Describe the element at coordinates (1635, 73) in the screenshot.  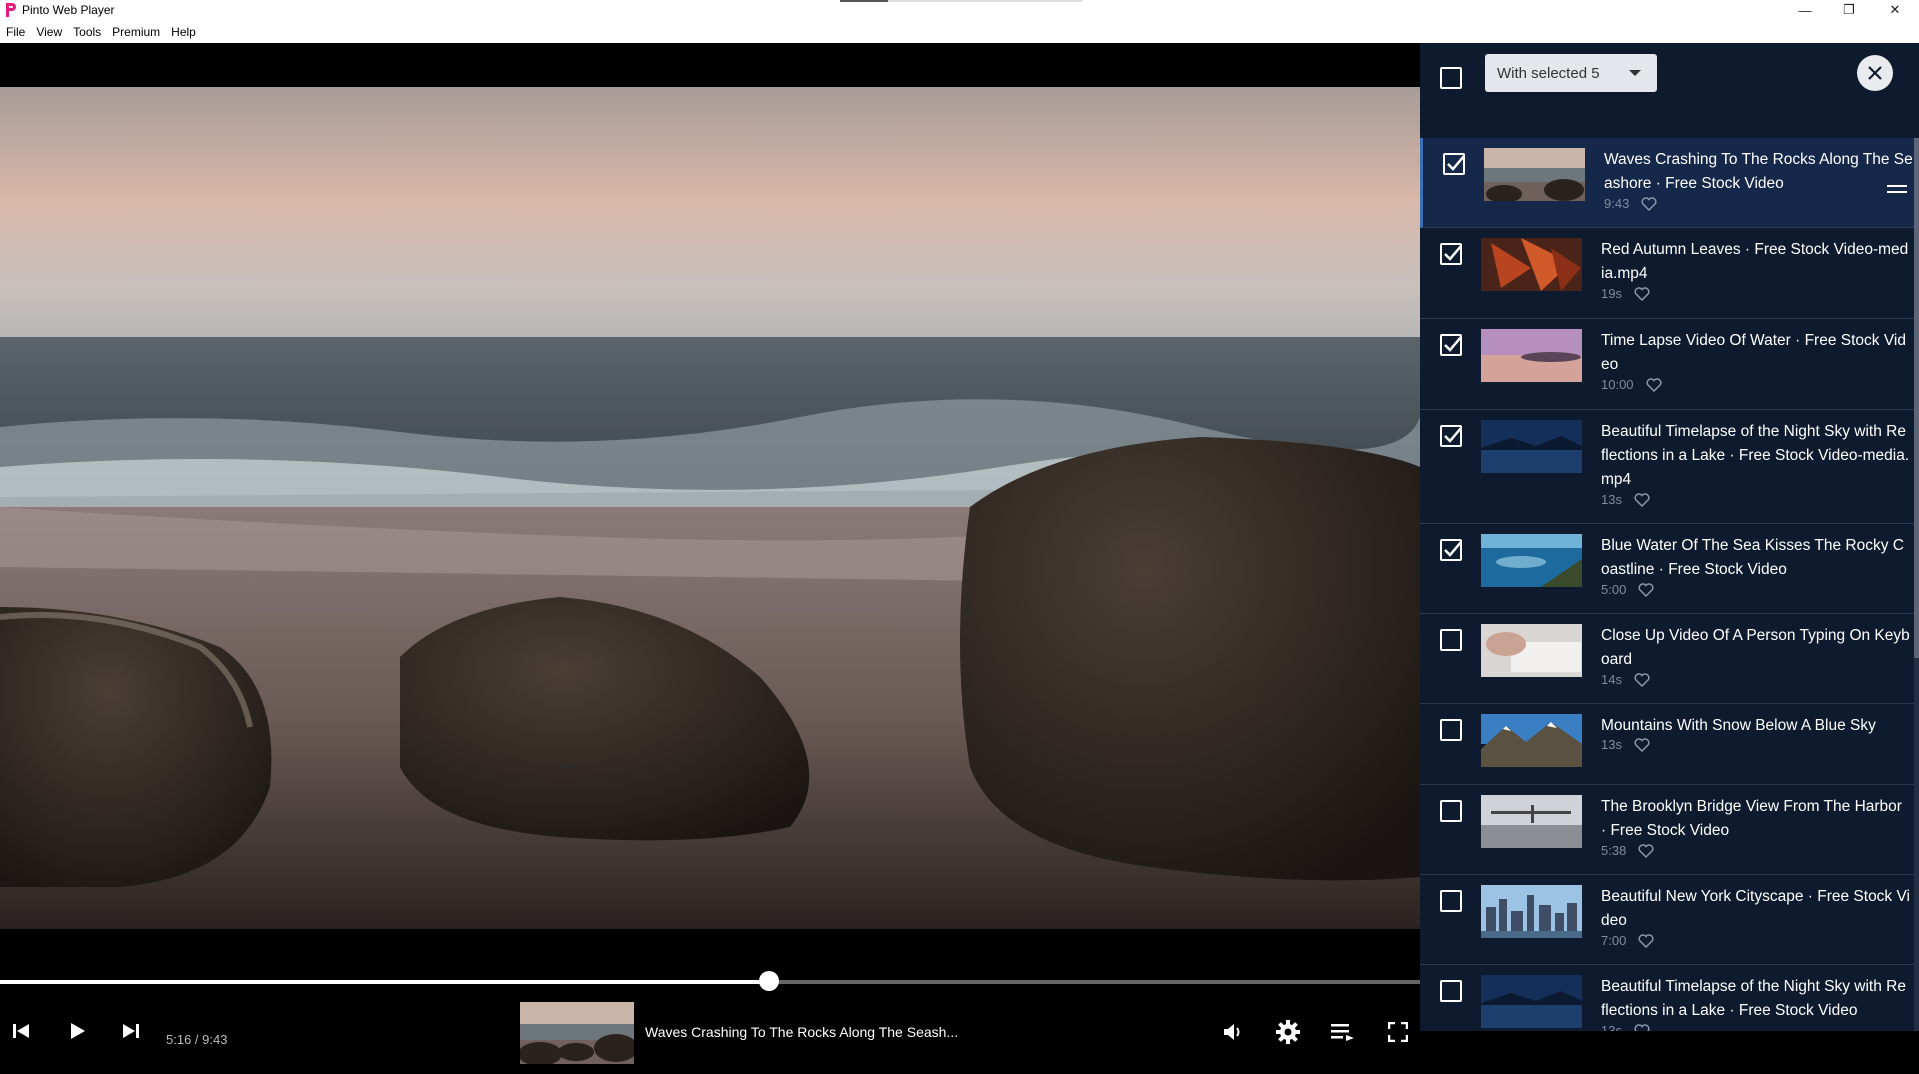
I see `chevron-down-icon` at that location.